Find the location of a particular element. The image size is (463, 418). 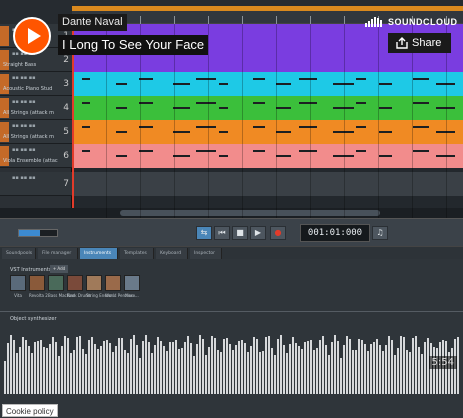

rewind-button: ⏮ is located at coordinates (222, 233).